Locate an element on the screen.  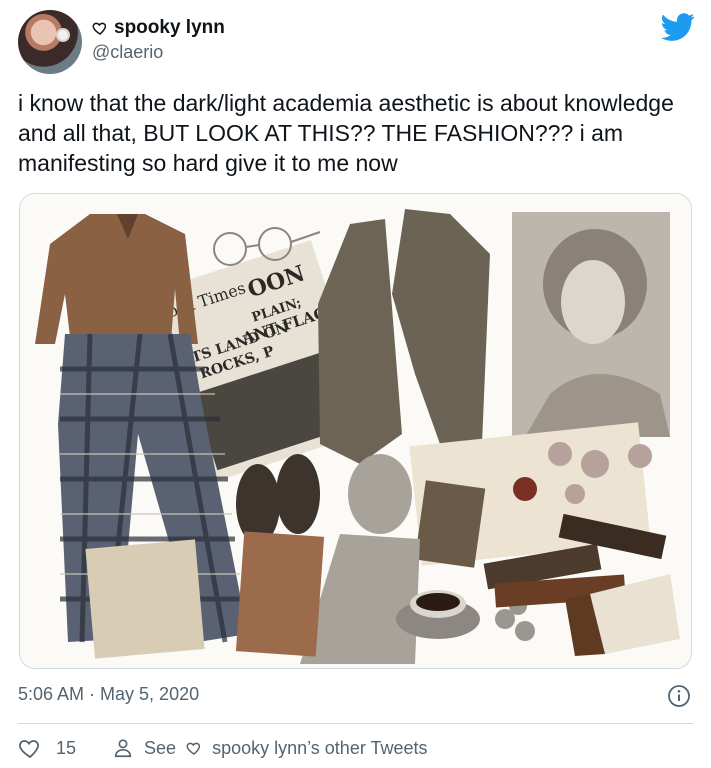
like-button: 15 is located at coordinates (47, 748).